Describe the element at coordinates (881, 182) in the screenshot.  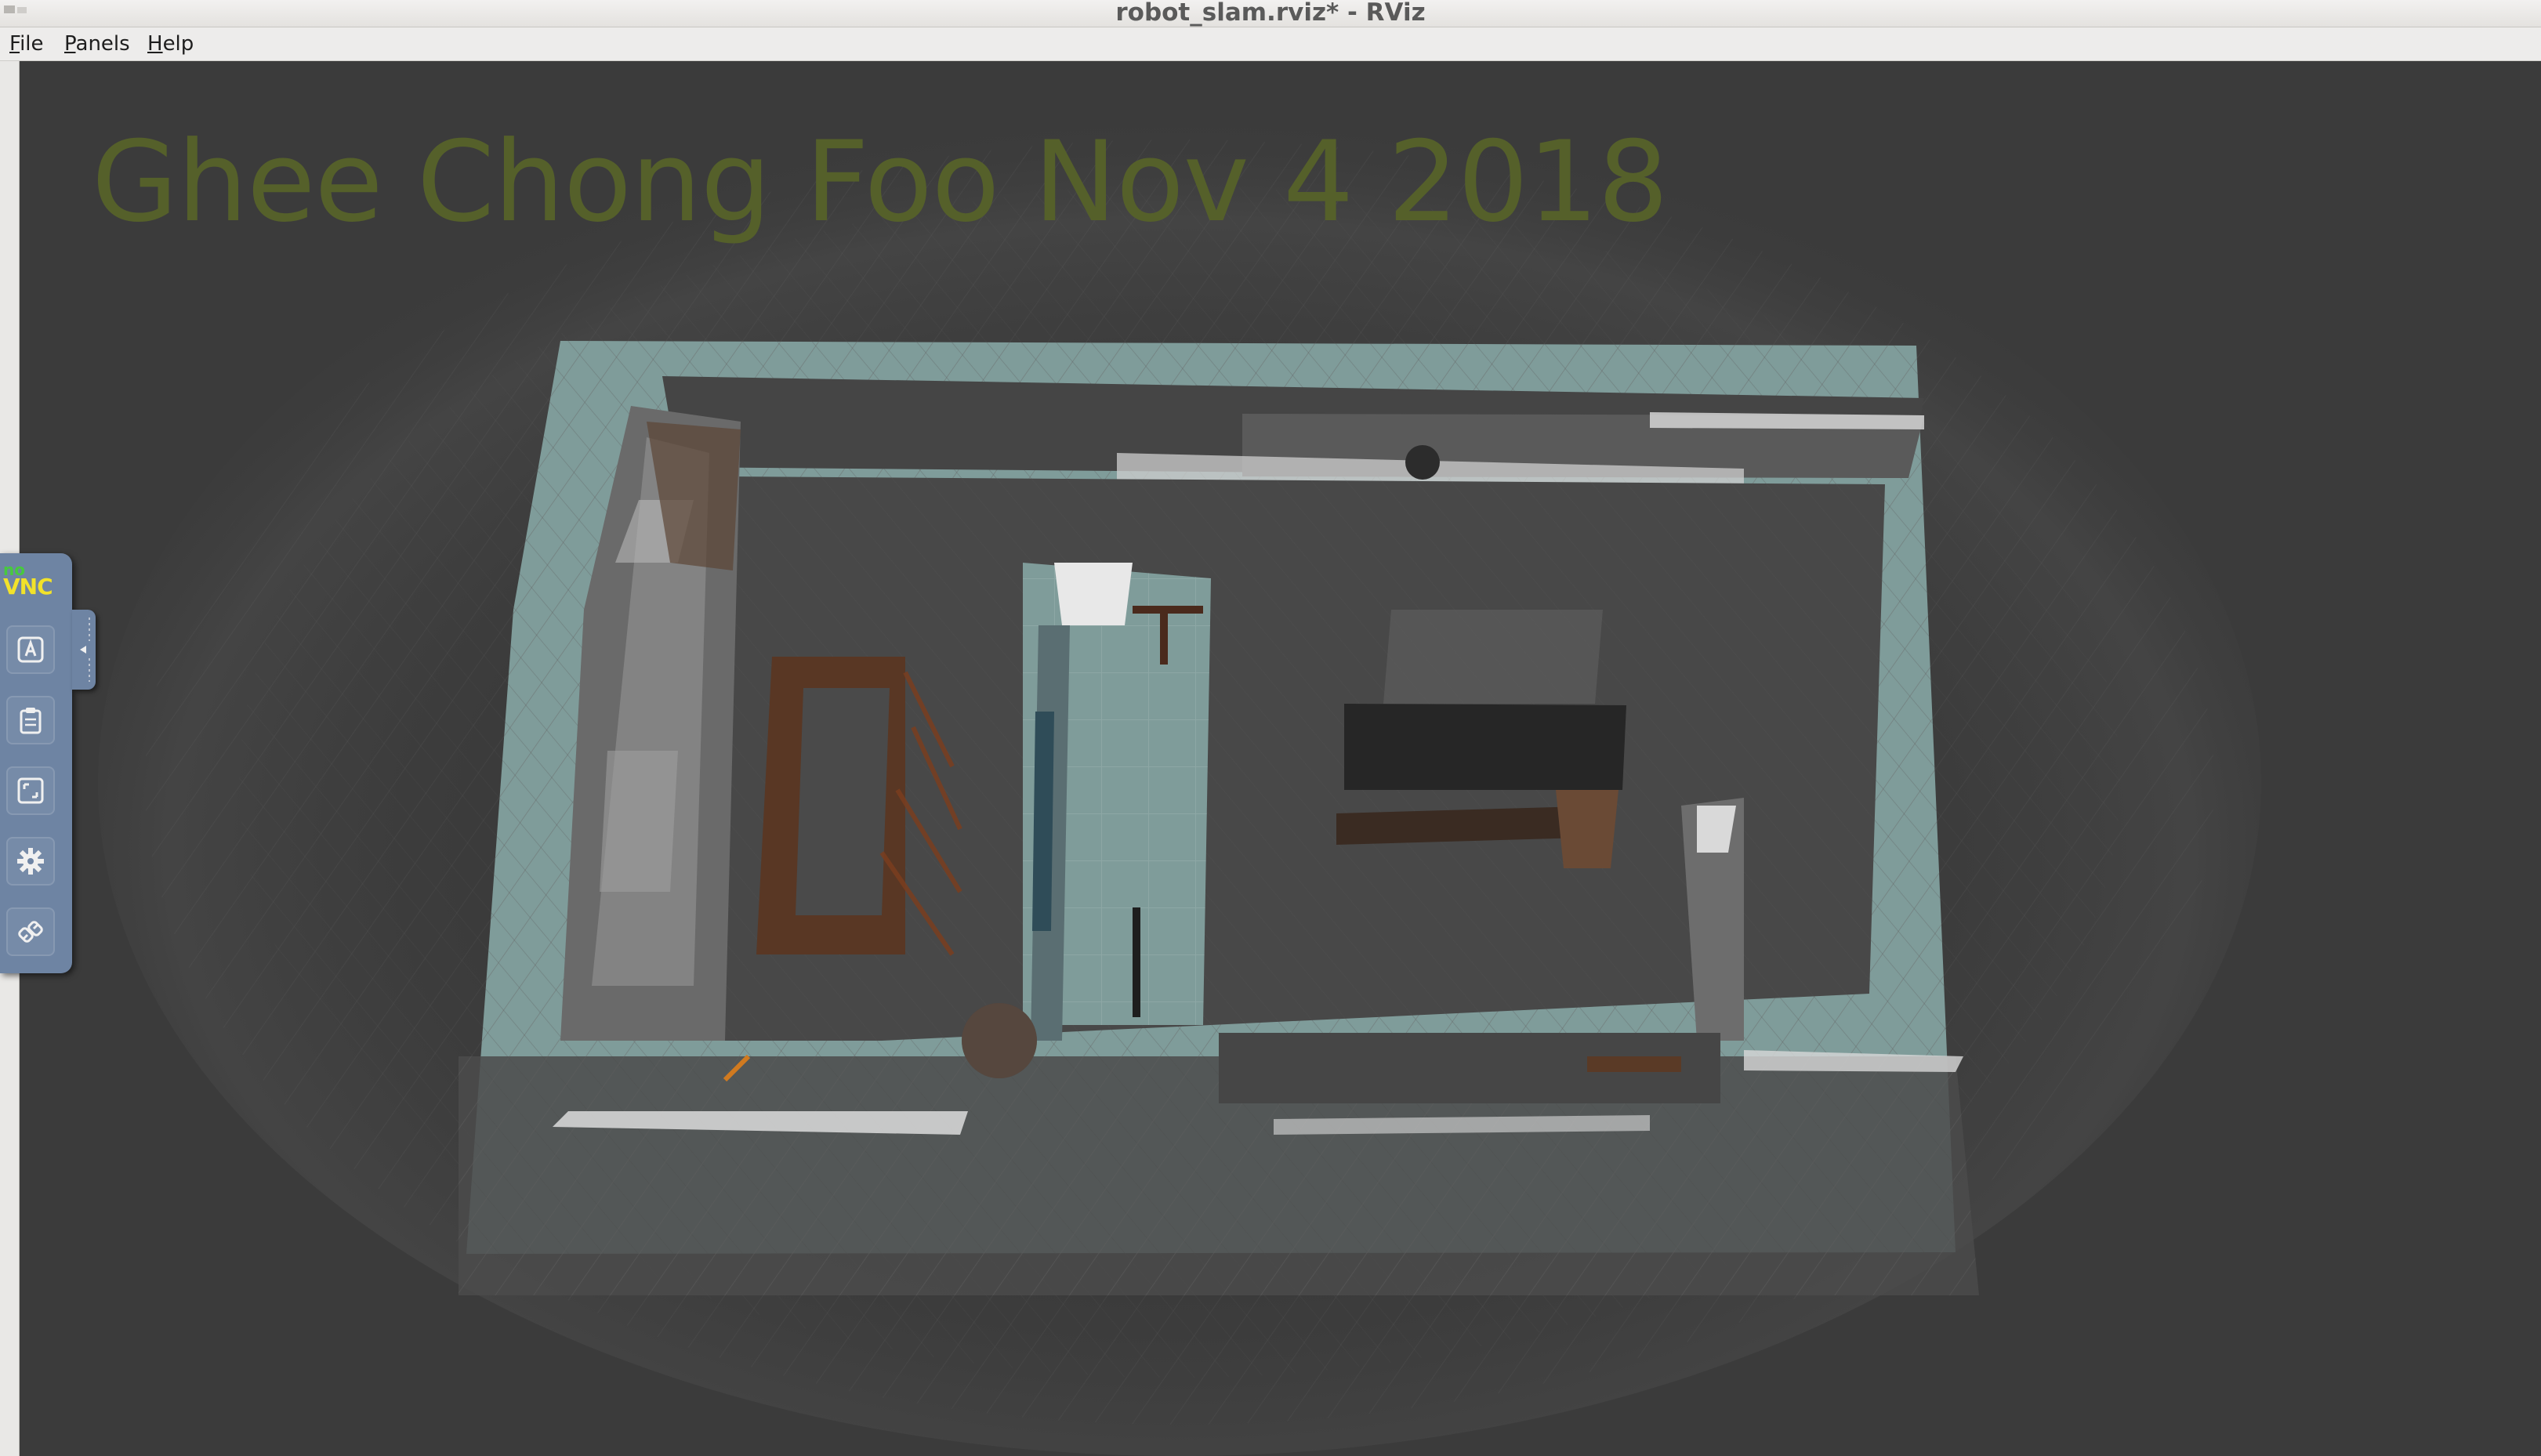
I see `overlay-text: Ghee Chong Foo Nov 4 2018` at that location.